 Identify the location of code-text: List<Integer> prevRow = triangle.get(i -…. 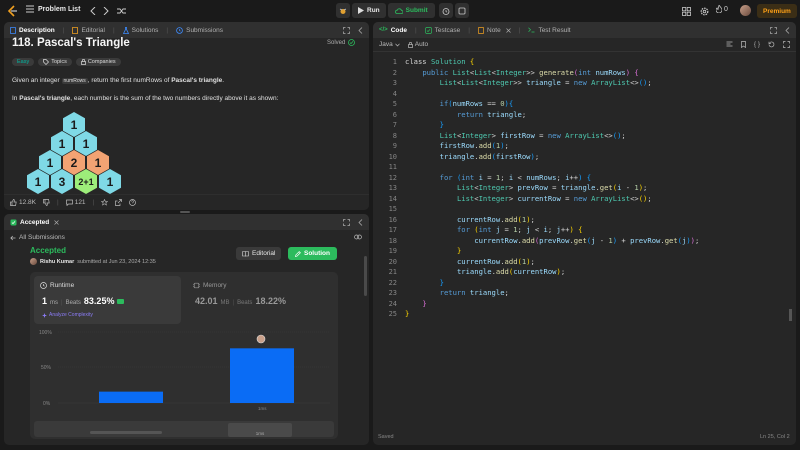
(552, 187).